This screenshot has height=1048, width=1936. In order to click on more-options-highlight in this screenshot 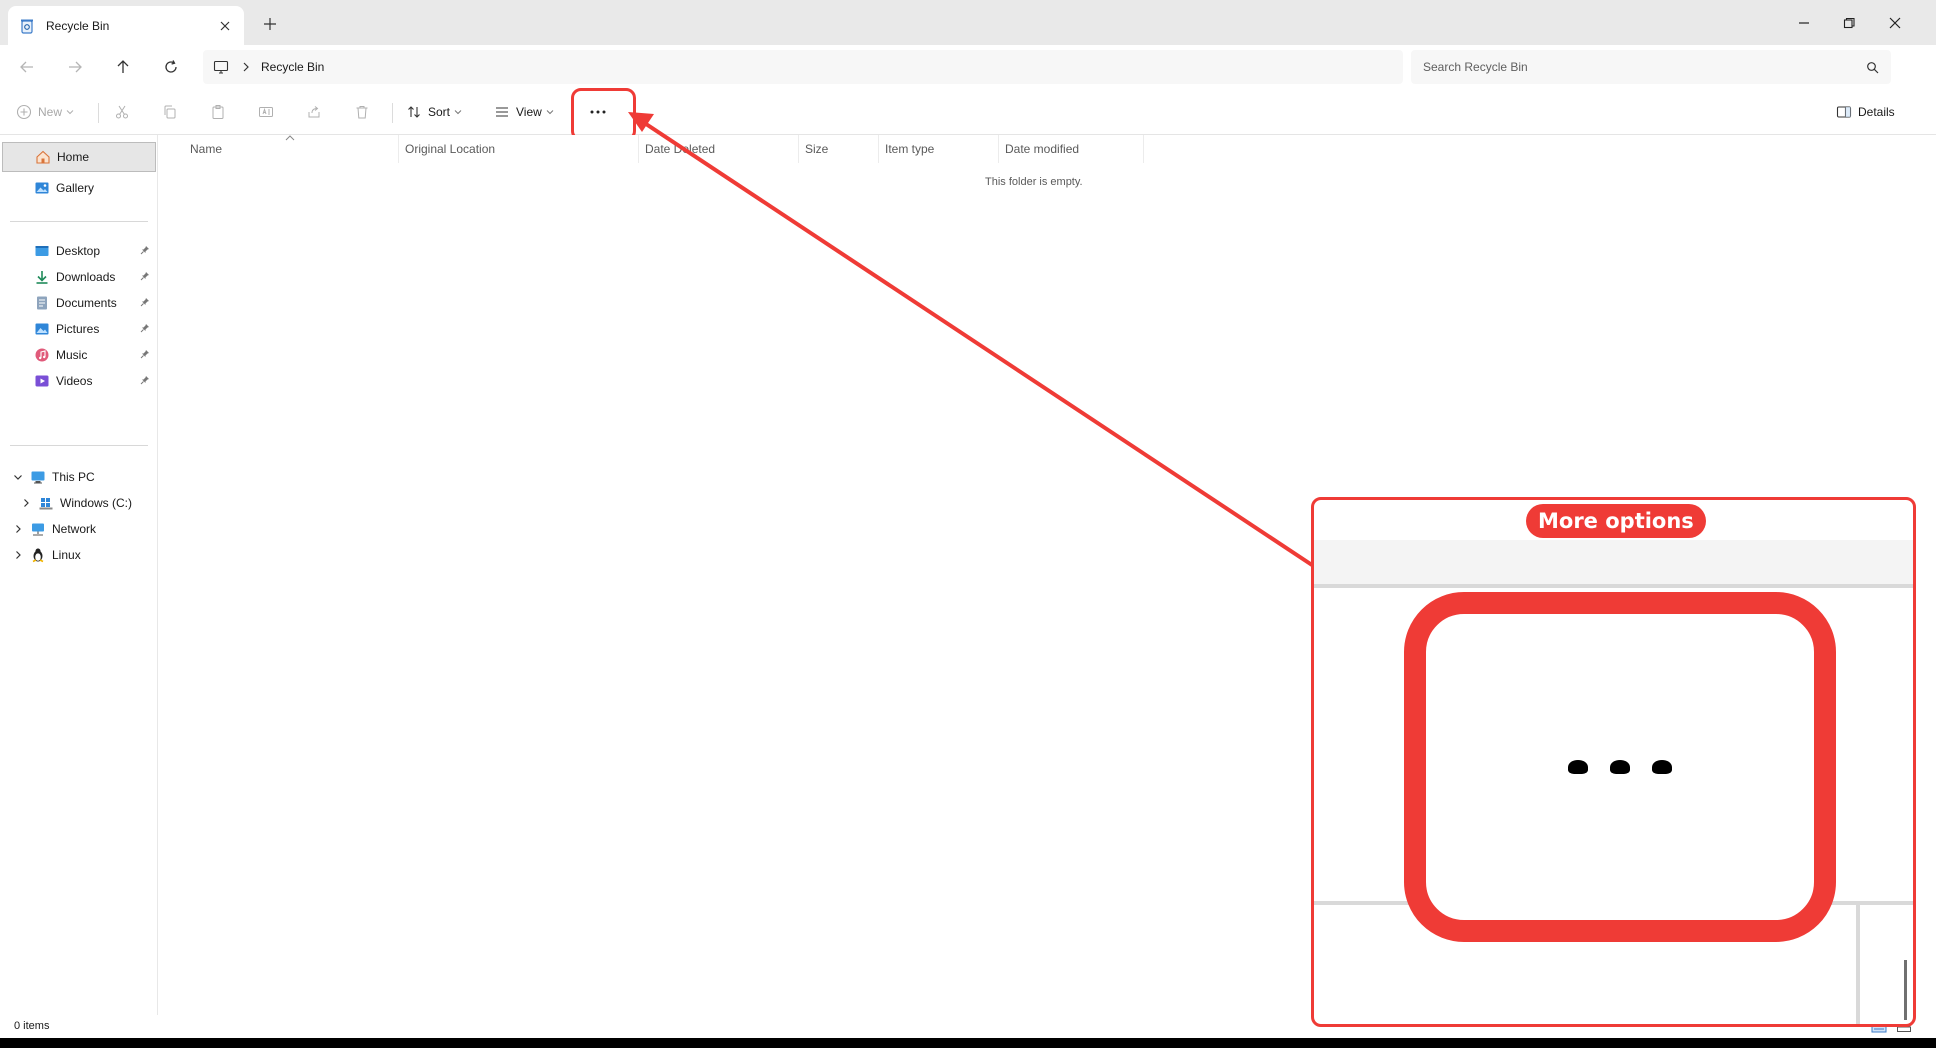, I will do `click(603, 114)`.